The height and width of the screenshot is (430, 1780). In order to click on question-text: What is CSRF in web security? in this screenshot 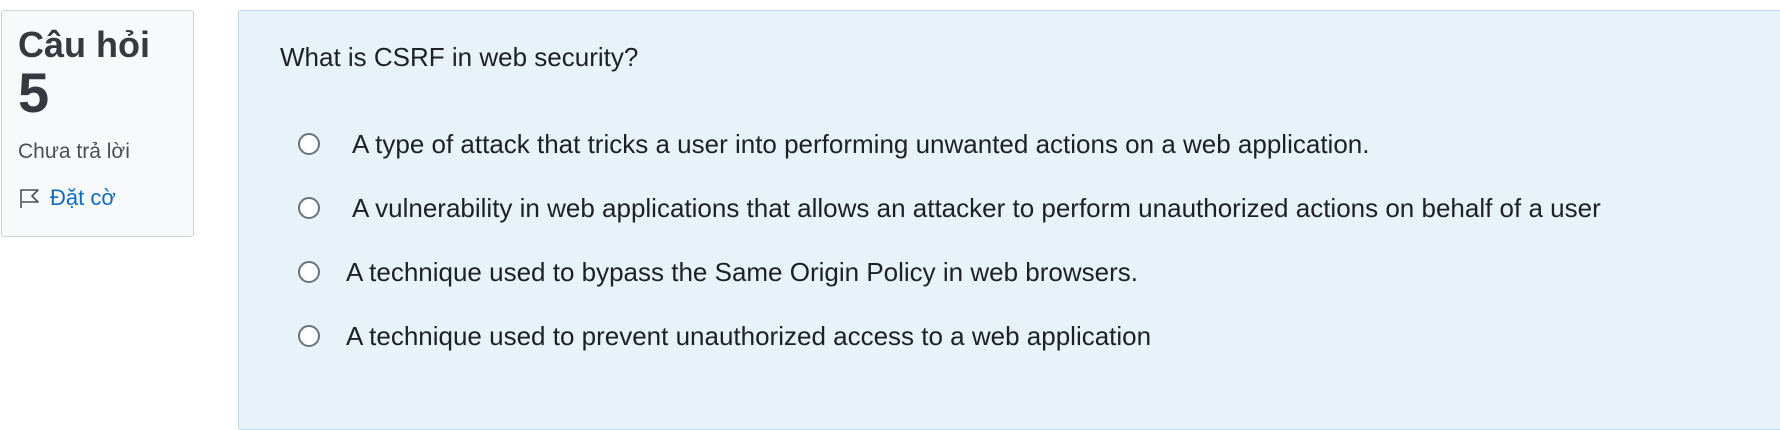, I will do `click(459, 57)`.